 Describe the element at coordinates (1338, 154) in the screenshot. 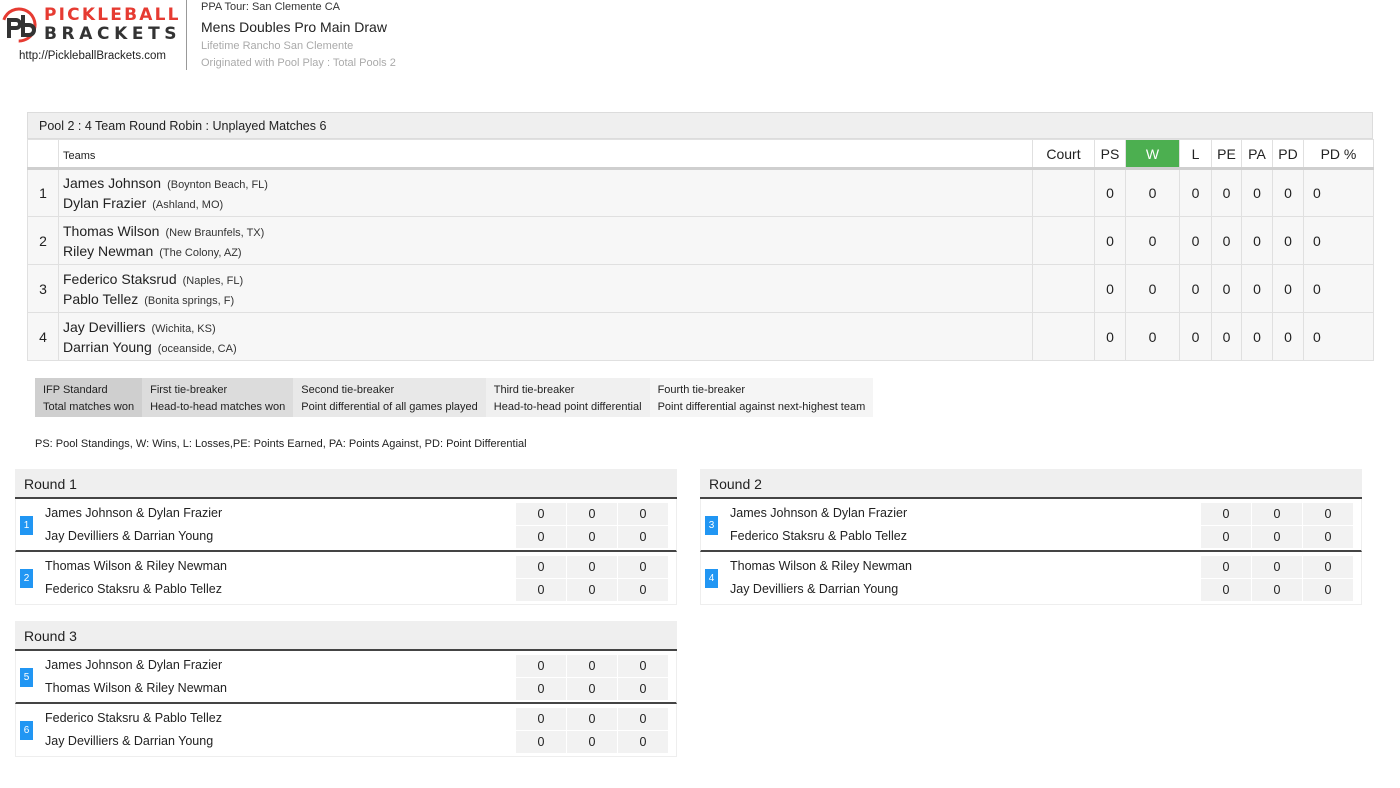

I see `pd-percent-header: PD %` at that location.